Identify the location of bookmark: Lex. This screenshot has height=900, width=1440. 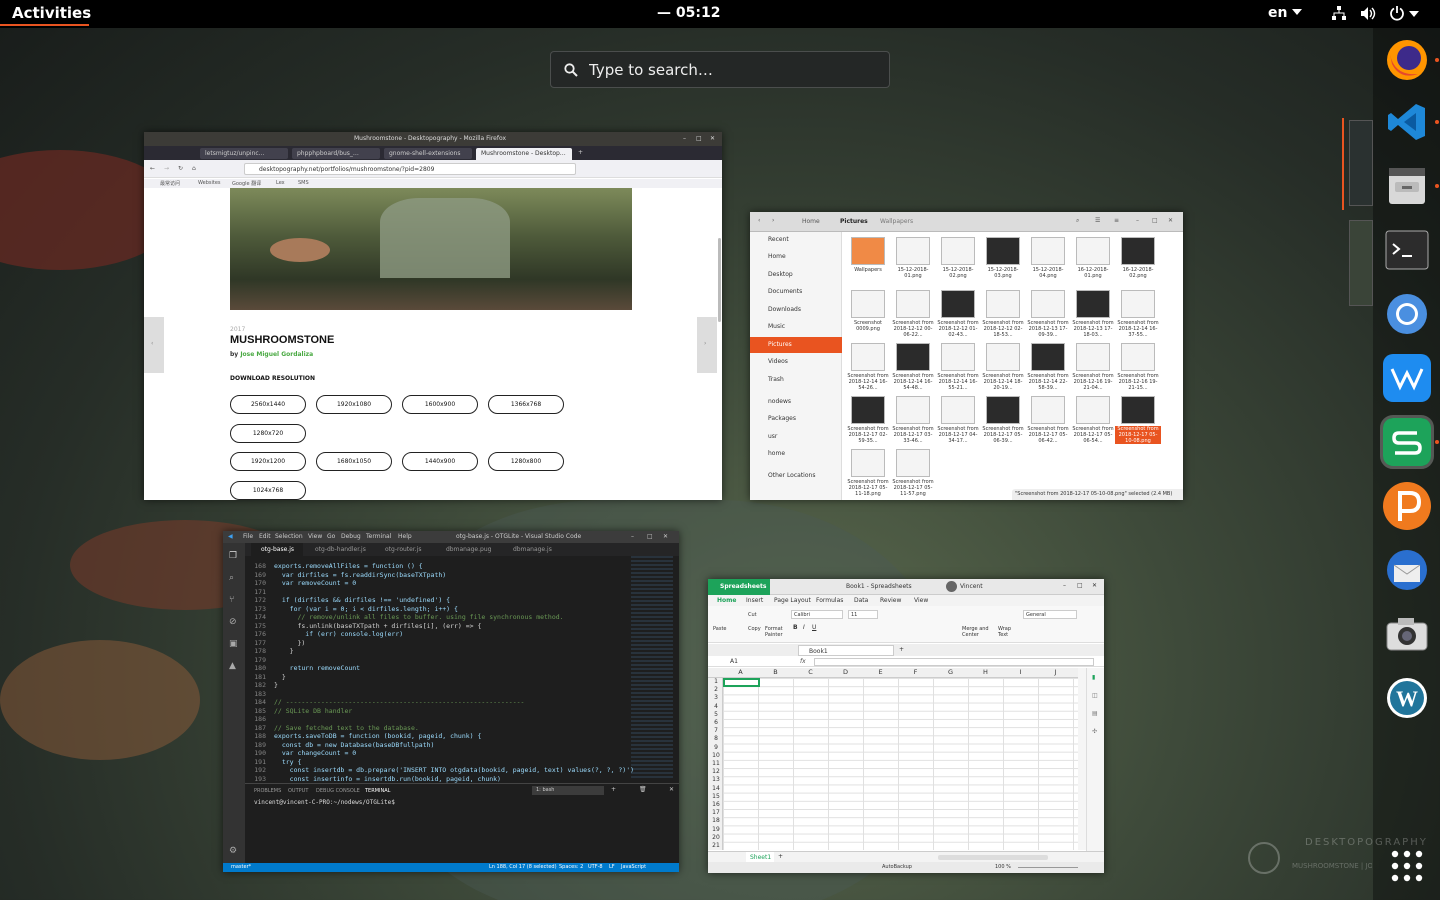
(280, 183).